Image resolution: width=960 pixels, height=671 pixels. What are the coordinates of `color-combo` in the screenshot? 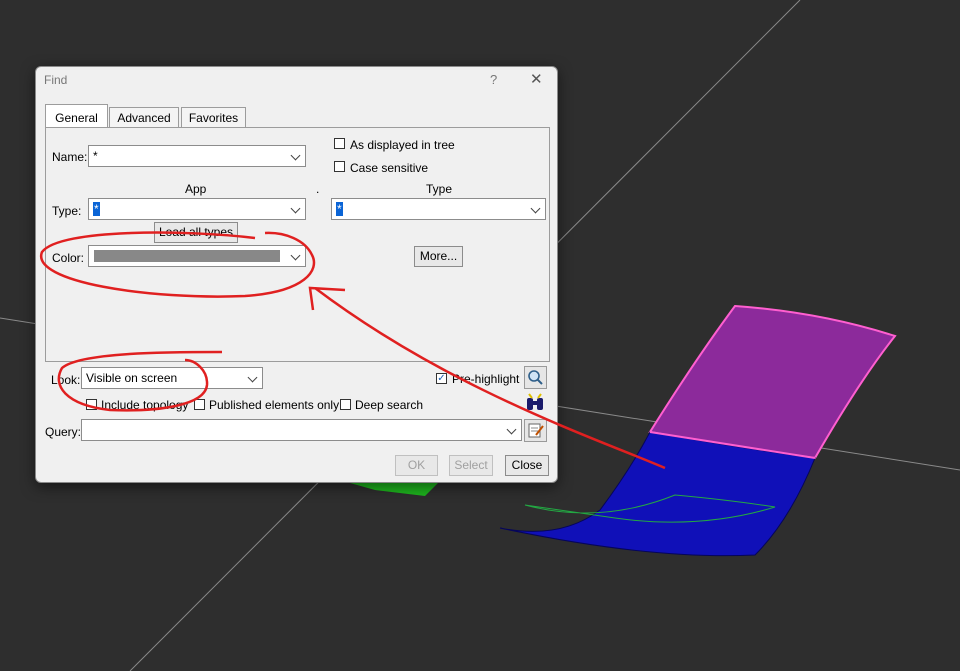 It's located at (197, 256).